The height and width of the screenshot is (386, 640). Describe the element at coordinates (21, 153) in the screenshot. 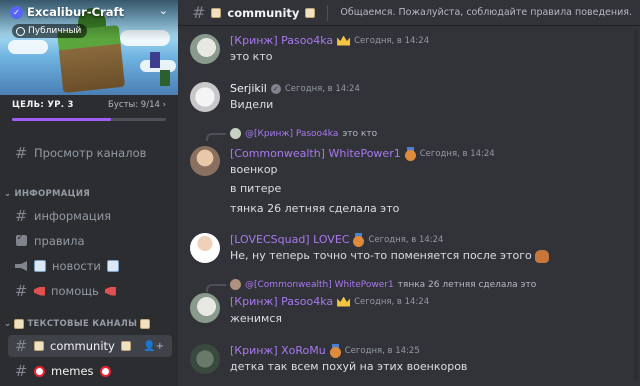

I see `browse-channels-icon: #` at that location.